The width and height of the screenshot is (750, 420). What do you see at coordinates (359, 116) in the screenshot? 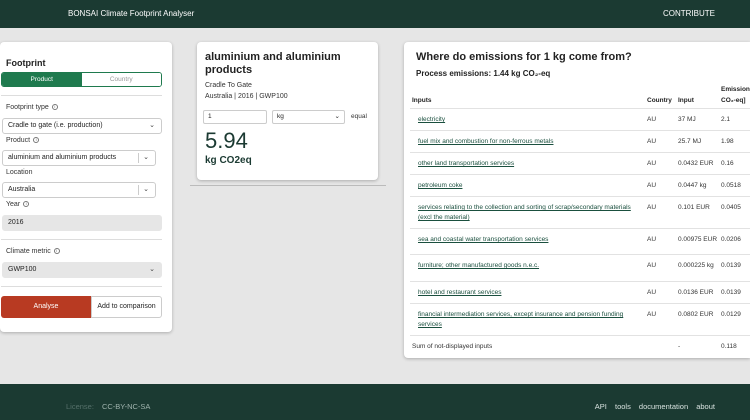
I see `equal-label: equal` at bounding box center [359, 116].